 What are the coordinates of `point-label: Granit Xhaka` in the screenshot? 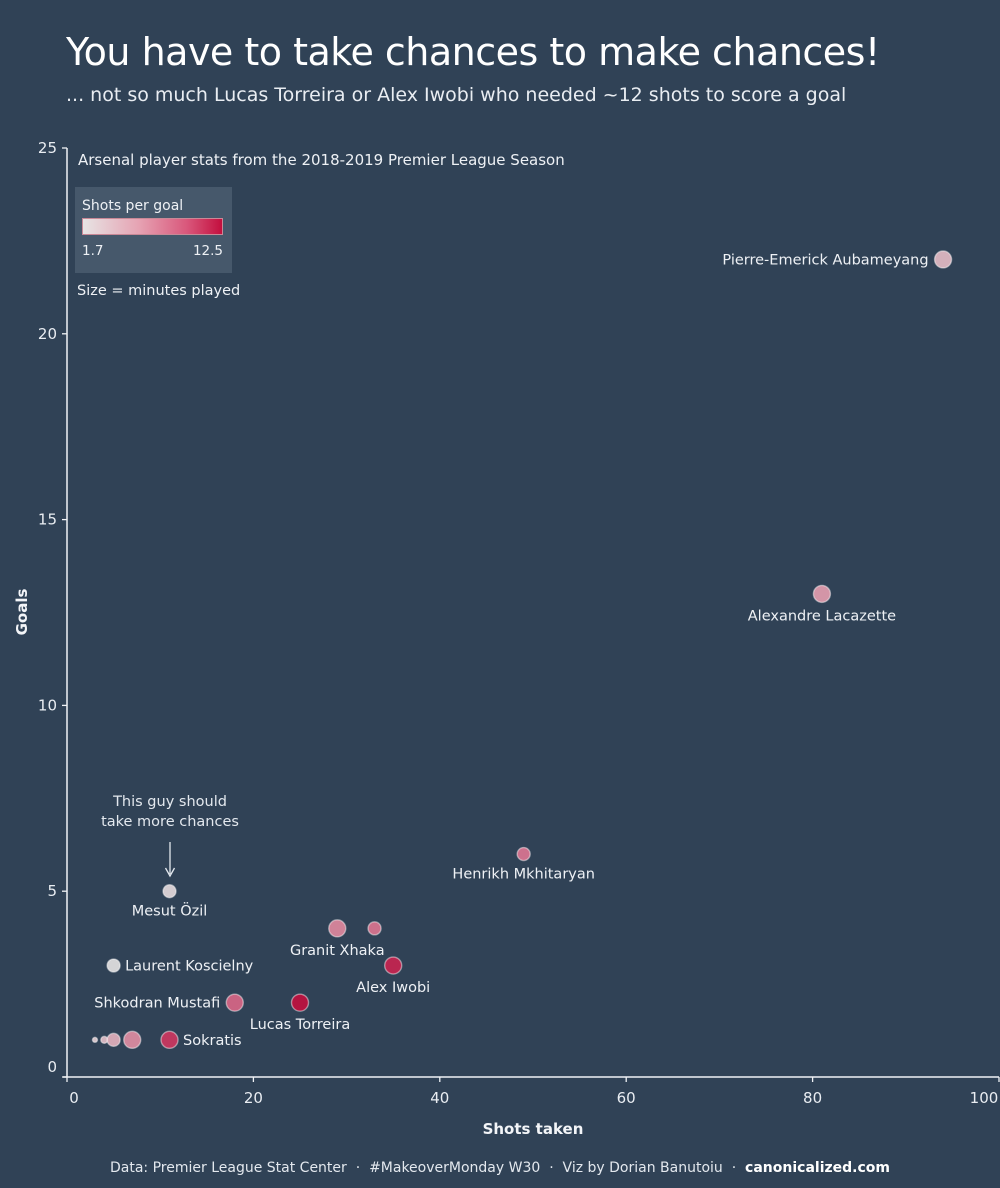 It's located at (337, 951).